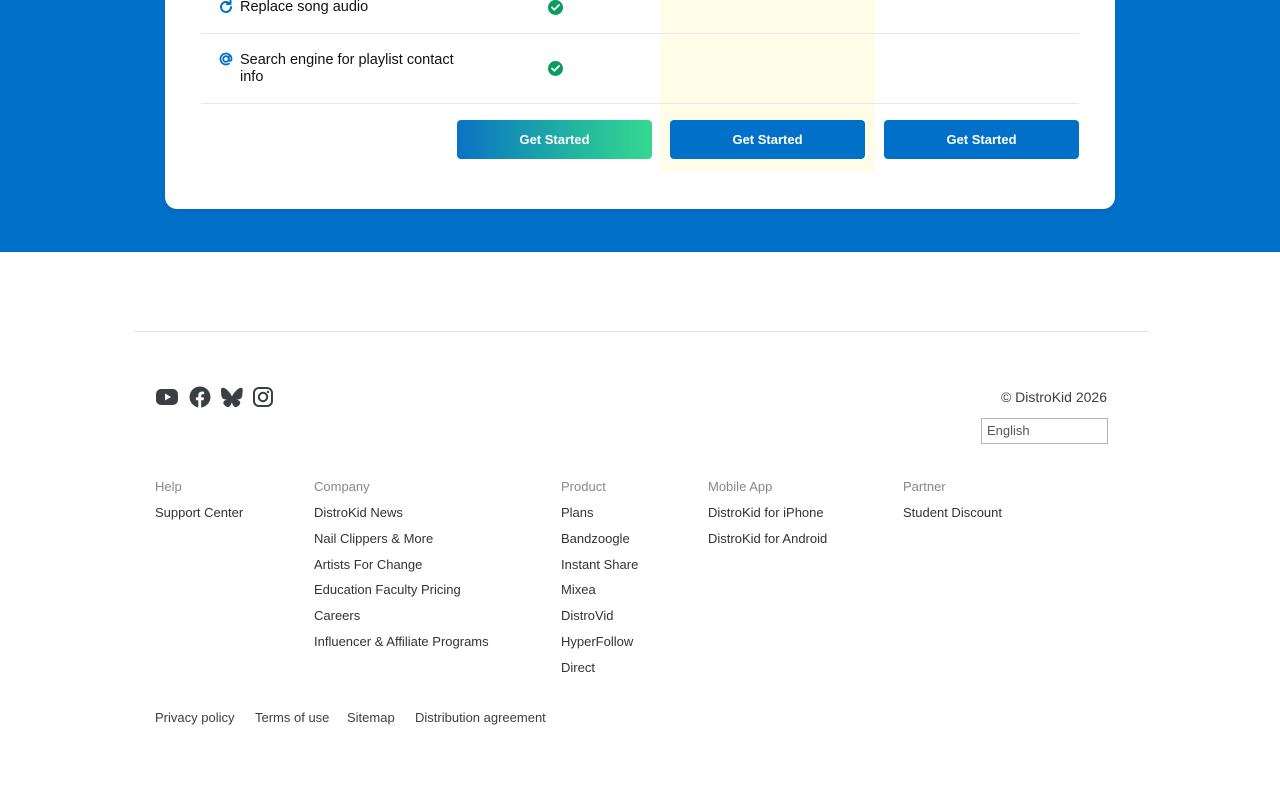 The image size is (1280, 800). What do you see at coordinates (599, 595) in the screenshot?
I see `footer-link: Mixea` at bounding box center [599, 595].